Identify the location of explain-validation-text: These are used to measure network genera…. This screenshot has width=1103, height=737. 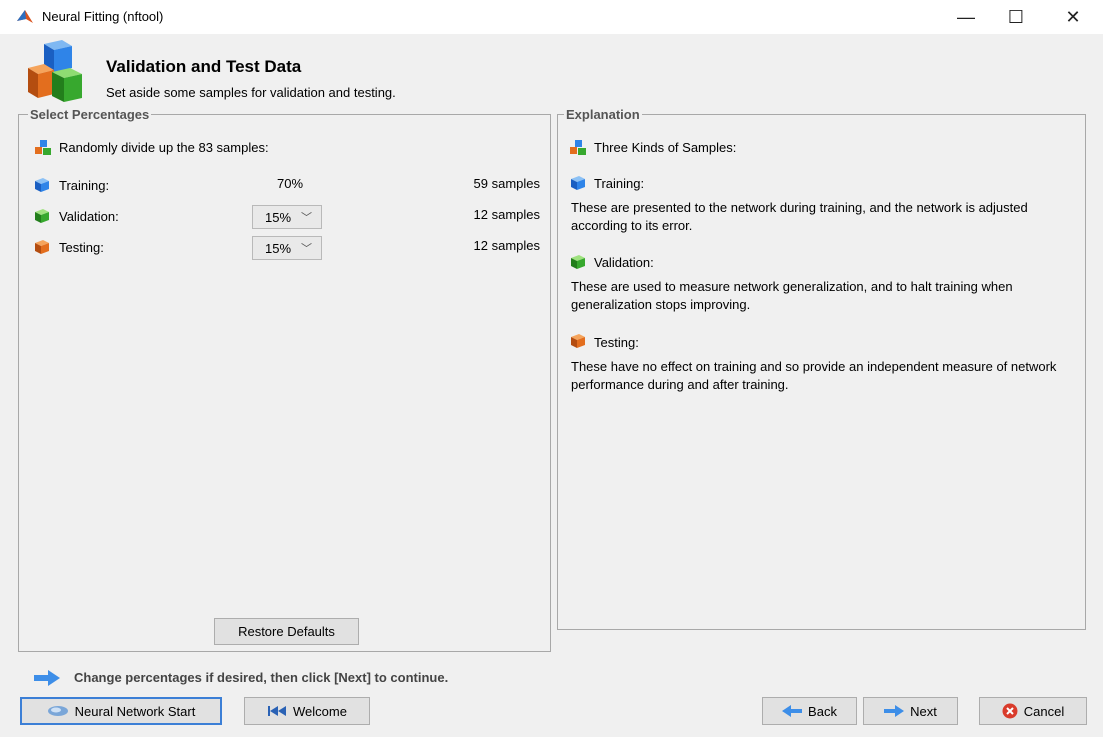
(792, 295).